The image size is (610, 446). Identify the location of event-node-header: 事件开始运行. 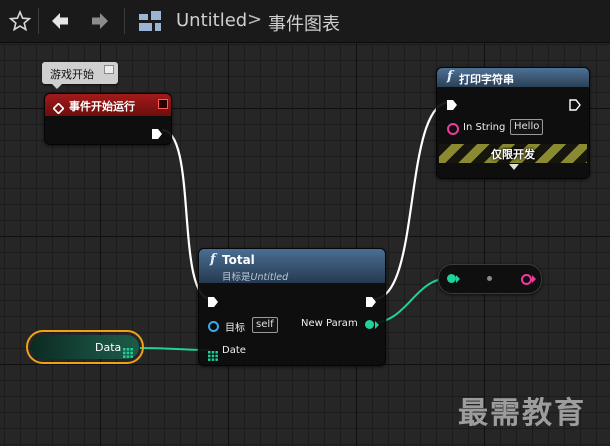
(108, 105).